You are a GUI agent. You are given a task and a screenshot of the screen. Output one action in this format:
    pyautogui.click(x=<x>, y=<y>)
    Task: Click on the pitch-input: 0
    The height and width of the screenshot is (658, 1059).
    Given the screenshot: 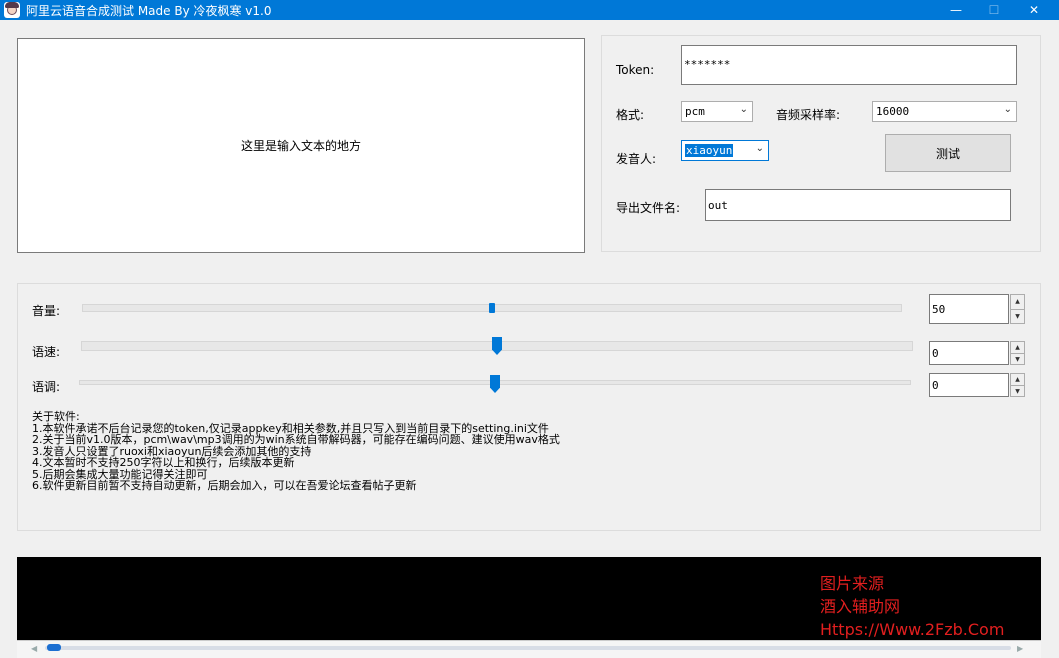 What is the action you would take?
    pyautogui.click(x=969, y=385)
    